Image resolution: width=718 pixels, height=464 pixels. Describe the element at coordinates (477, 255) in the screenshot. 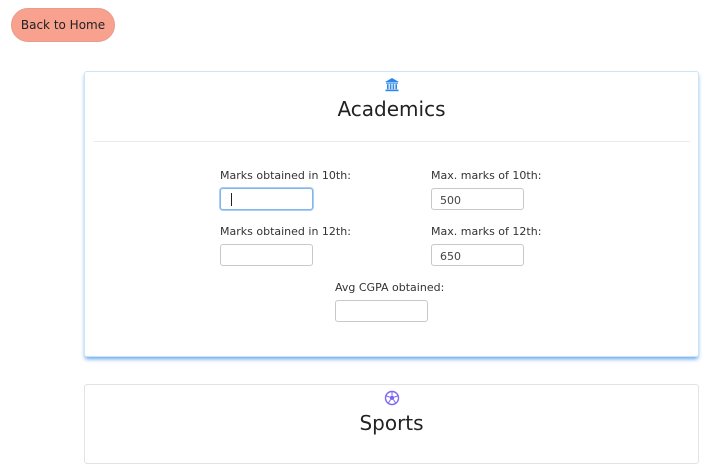

I see `max-12th-input: 650` at that location.